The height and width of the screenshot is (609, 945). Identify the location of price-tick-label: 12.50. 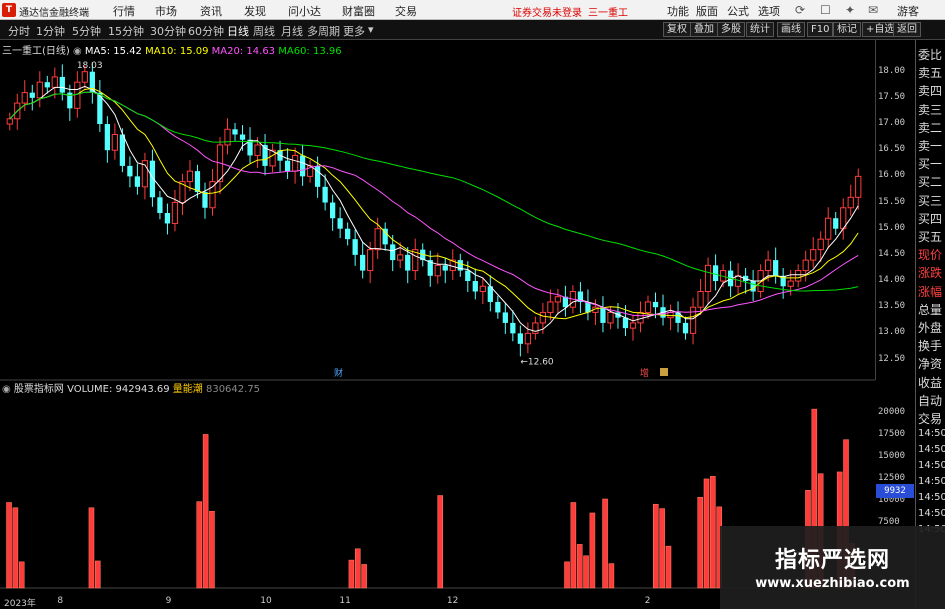
(892, 358).